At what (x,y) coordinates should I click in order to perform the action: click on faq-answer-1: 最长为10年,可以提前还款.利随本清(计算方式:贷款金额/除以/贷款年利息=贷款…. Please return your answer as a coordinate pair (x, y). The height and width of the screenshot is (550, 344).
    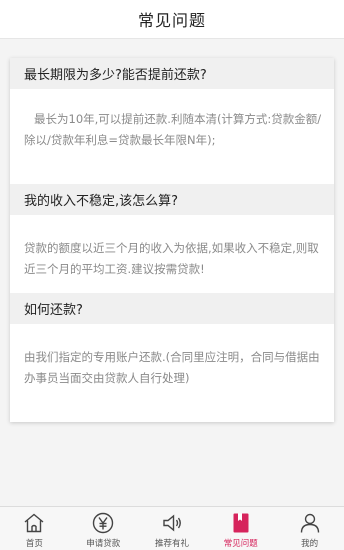
    Looking at the image, I should click on (173, 129).